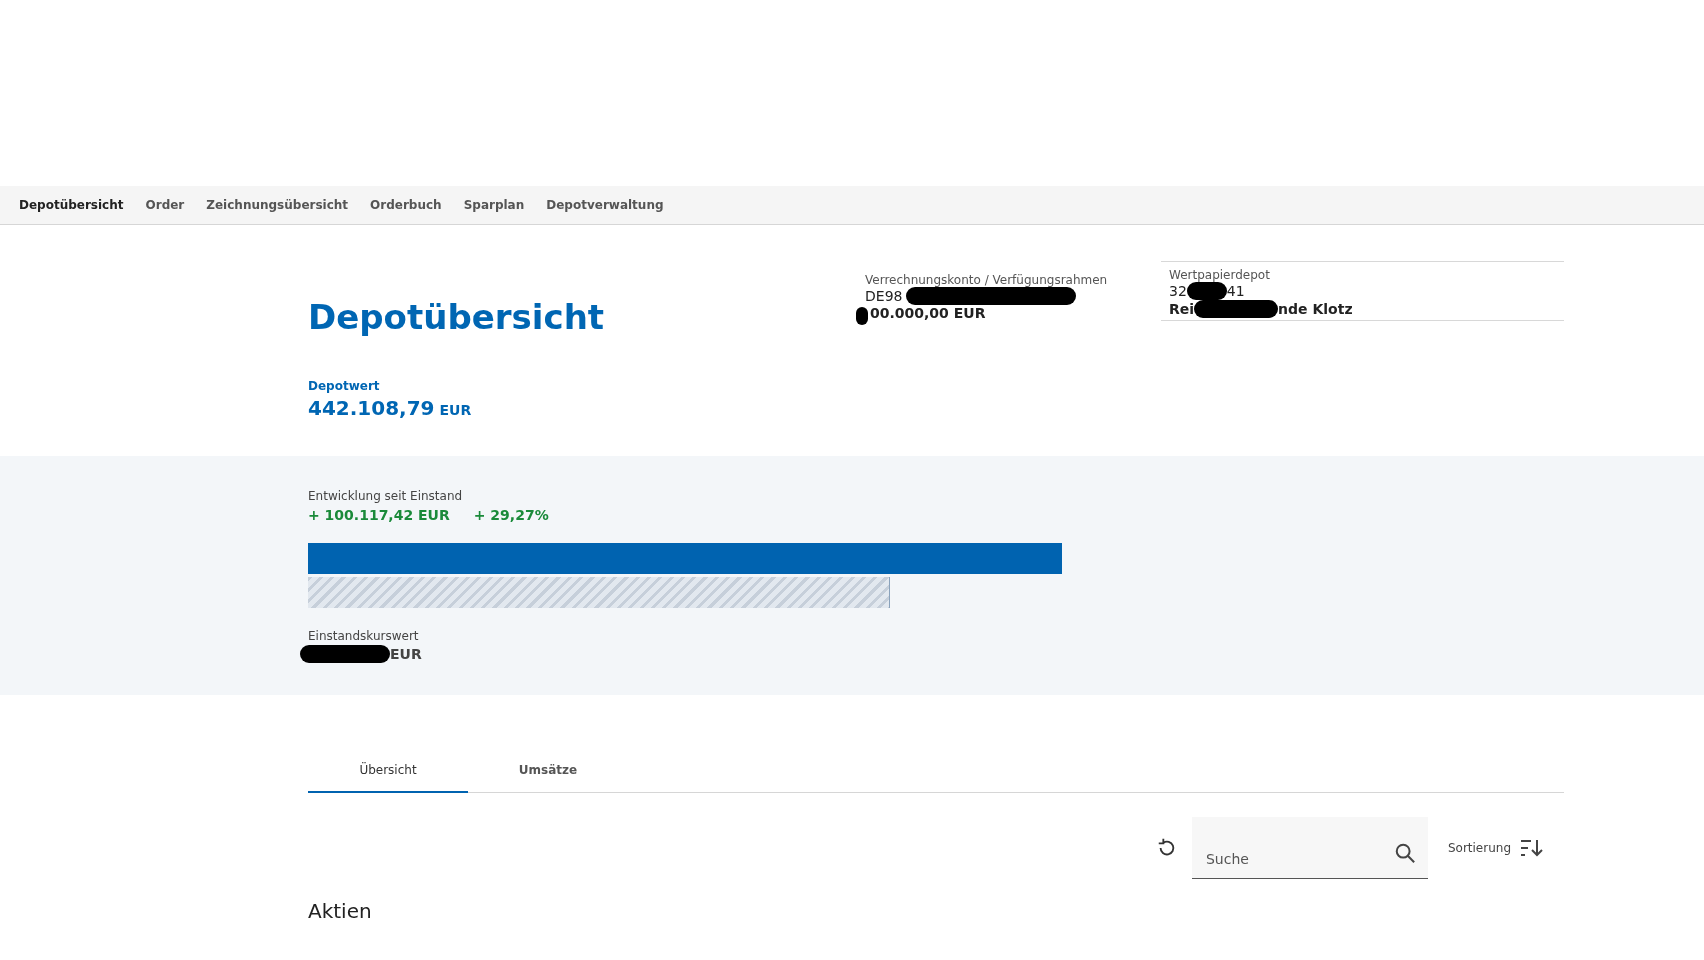  Describe the element at coordinates (71, 205) in the screenshot. I see `nav-item: Depotübersicht` at that location.